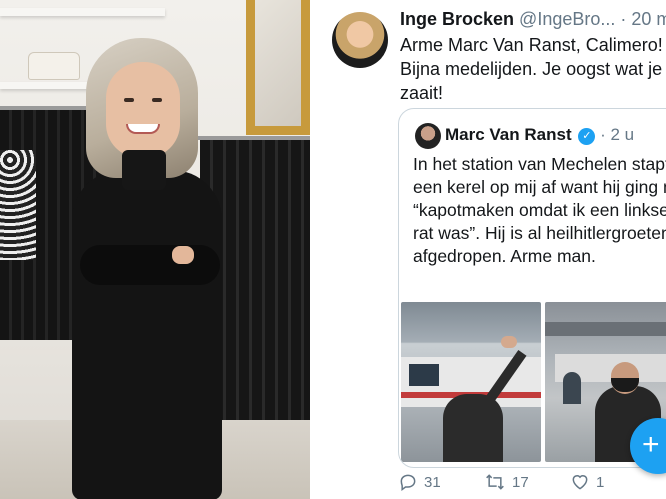 Image resolution: width=666 pixels, height=499 pixels. I want to click on retweet-count: 17, so click(520, 482).